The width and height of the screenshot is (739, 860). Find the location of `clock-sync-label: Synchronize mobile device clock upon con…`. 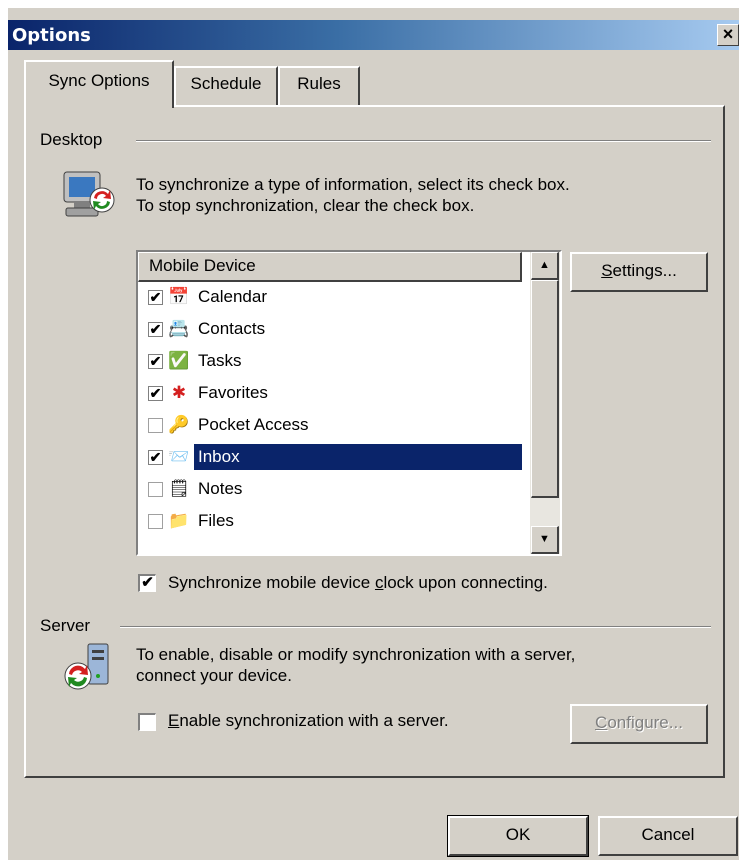

clock-sync-label: Synchronize mobile device clock upon con… is located at coordinates (358, 583).